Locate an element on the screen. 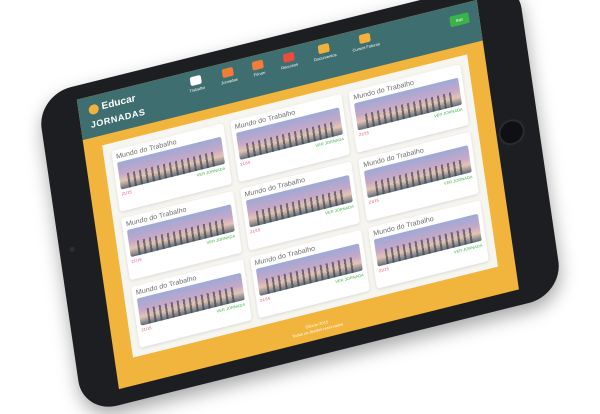 Image resolution: width=600 pixels, height=414 pixels. work-icon is located at coordinates (196, 80).